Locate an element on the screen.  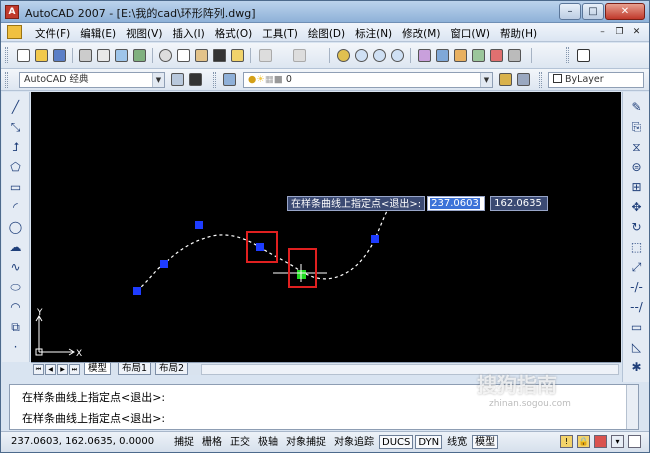
workspace-save-icon is located at coordinates (195, 79).